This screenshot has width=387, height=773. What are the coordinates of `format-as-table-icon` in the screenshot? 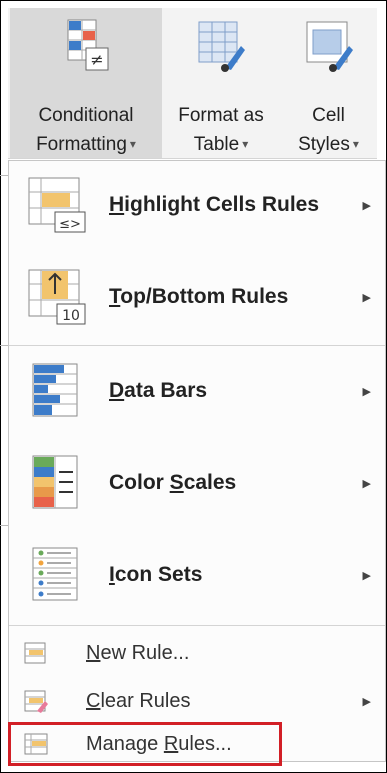 It's located at (221, 46).